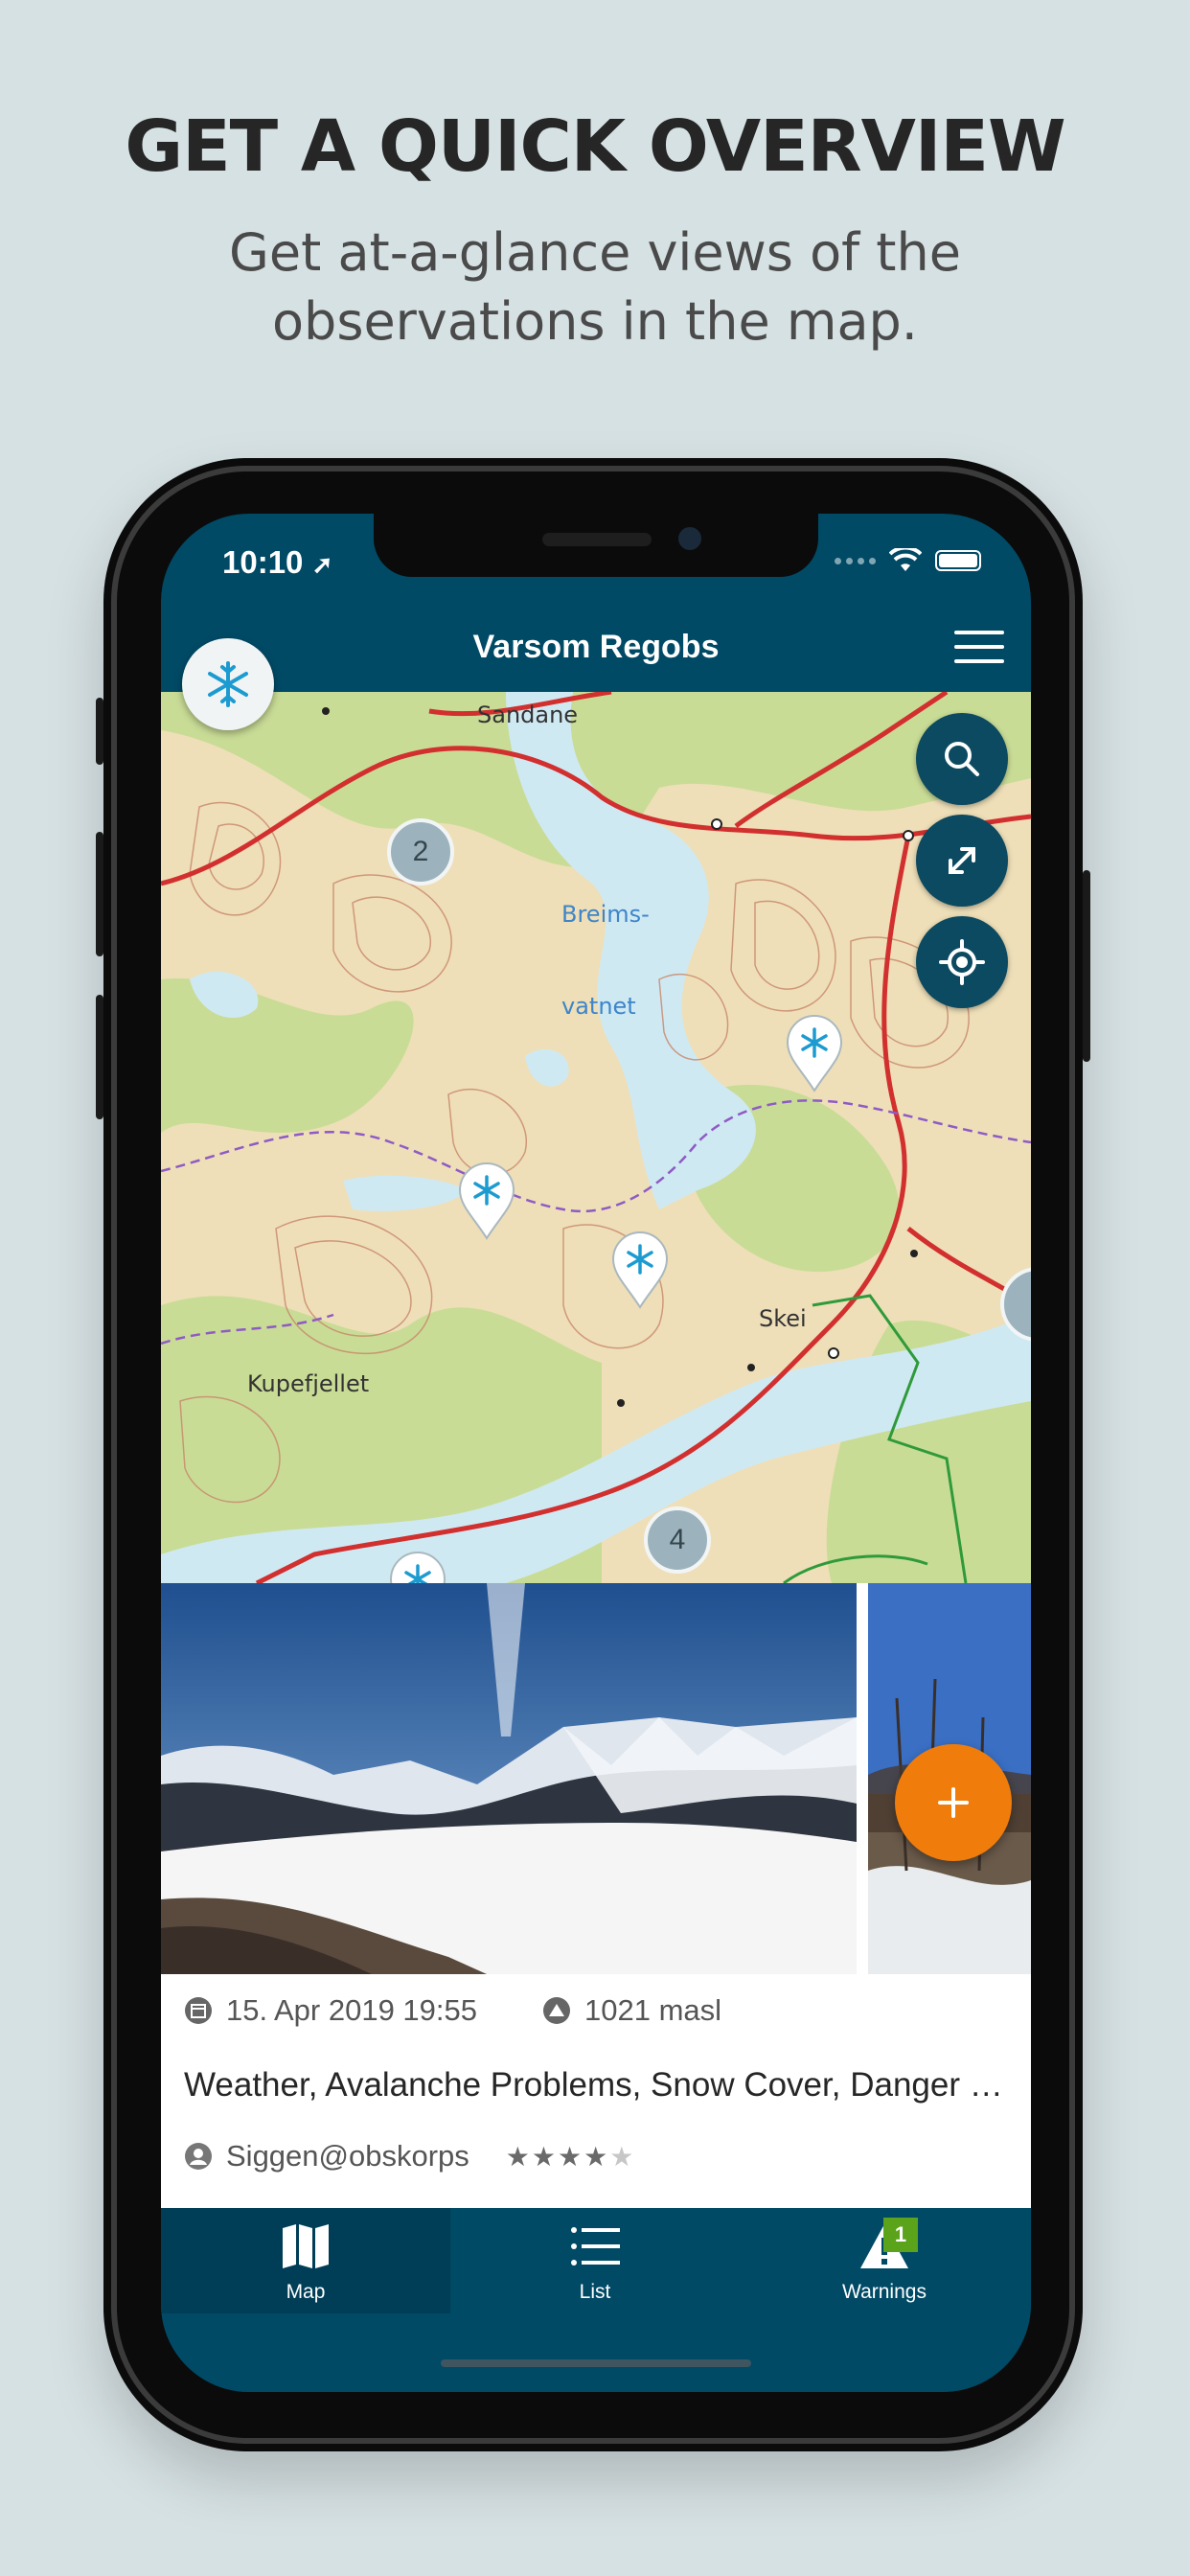  What do you see at coordinates (885, 2260) in the screenshot?
I see `tab-warnings: 1 Warnings` at bounding box center [885, 2260].